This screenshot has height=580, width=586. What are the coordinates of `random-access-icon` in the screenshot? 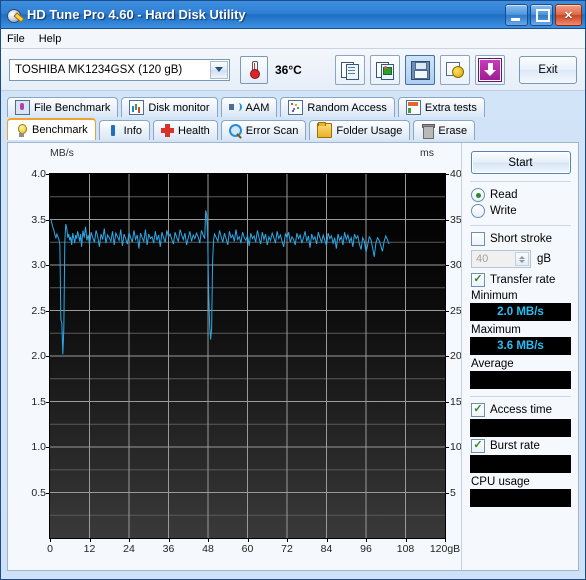 It's located at (296, 107).